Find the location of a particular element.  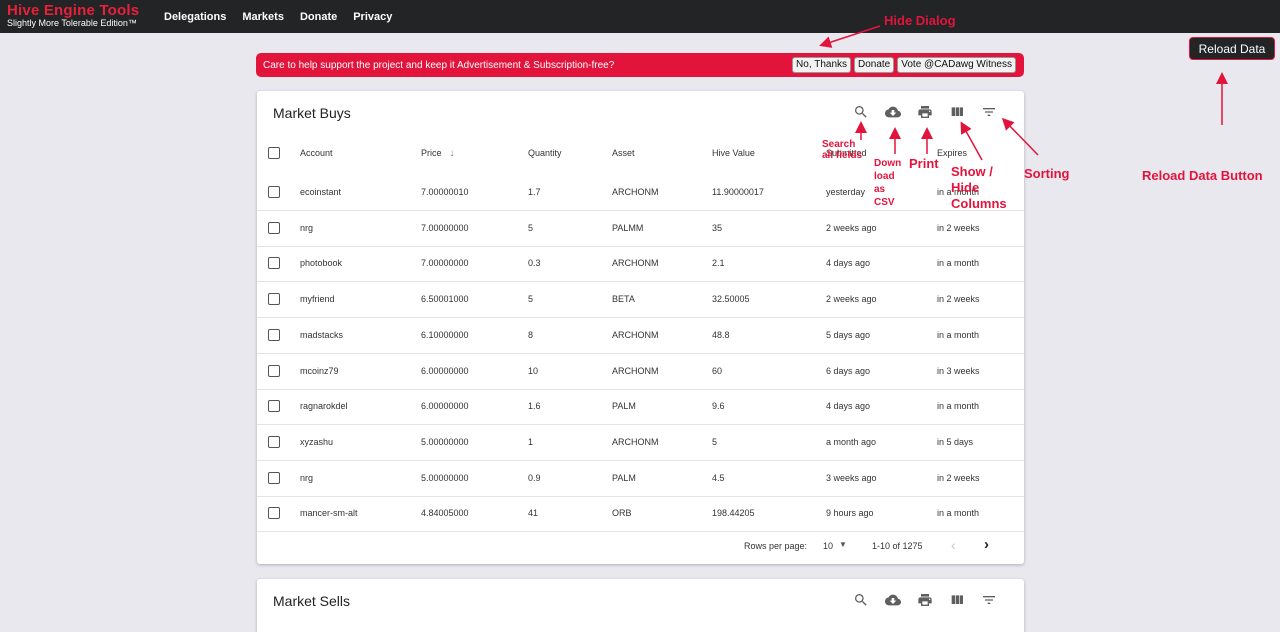

cell-account: mcoinz79 is located at coordinates (319, 370).